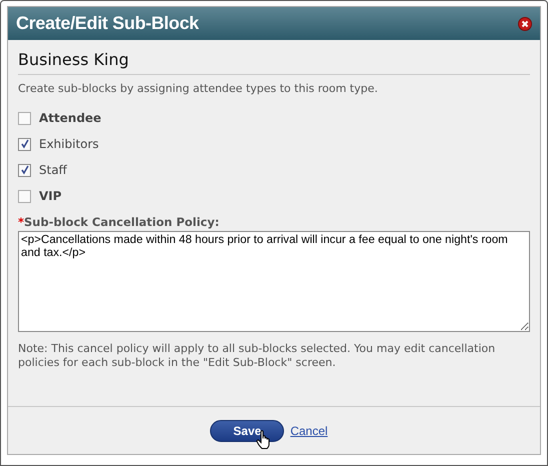  I want to click on checkbox-label: VIP, so click(50, 196).